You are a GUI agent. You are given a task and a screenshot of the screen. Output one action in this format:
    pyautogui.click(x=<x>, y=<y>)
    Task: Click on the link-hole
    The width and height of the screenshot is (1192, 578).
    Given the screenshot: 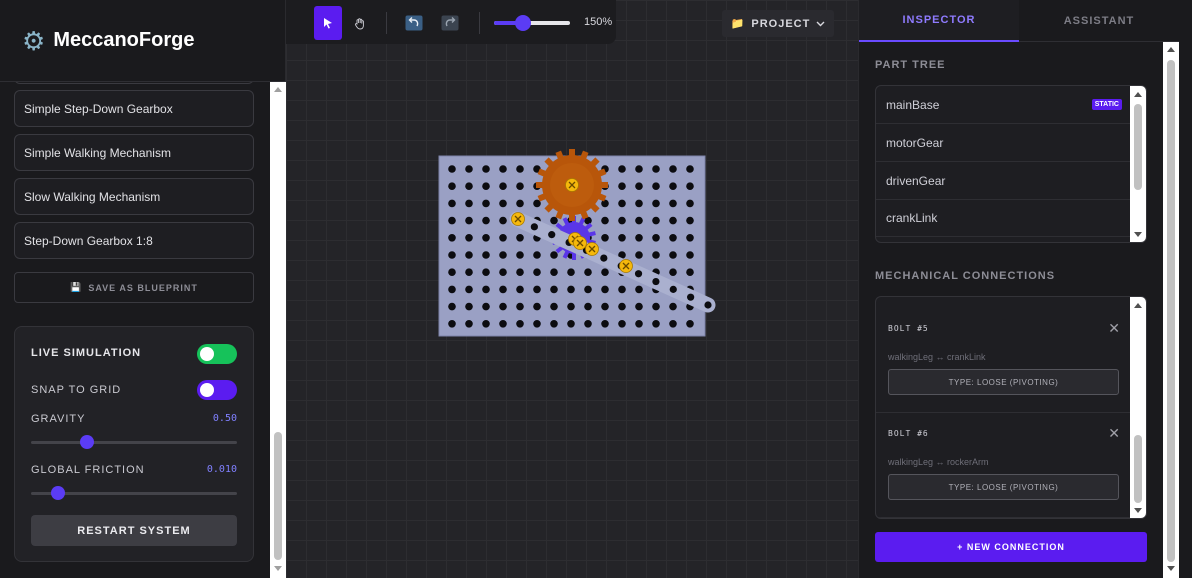 What is the action you would take?
    pyautogui.click(x=656, y=281)
    